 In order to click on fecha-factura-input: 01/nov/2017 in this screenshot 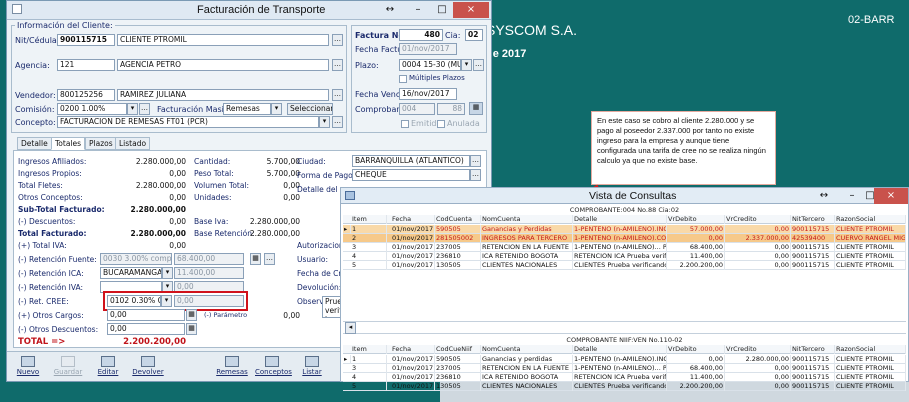, I will do `click(428, 49)`.